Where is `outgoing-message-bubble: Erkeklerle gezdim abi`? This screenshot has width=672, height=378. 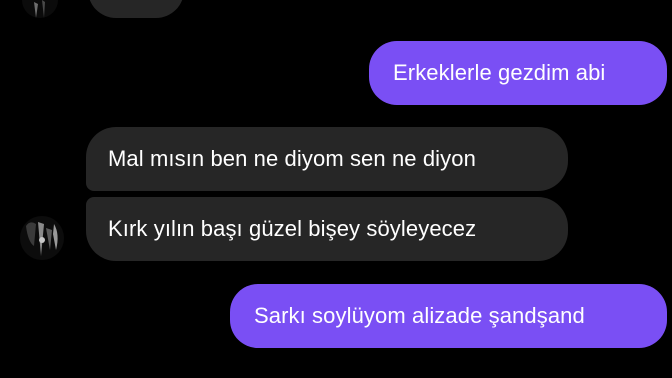 outgoing-message-bubble: Erkeklerle gezdim abi is located at coordinates (518, 73).